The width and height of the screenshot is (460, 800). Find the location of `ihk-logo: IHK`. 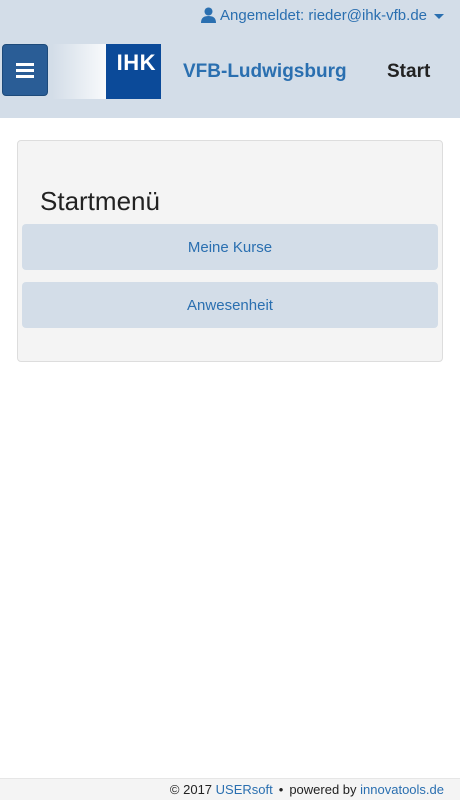

ihk-logo: IHK is located at coordinates (106, 71).